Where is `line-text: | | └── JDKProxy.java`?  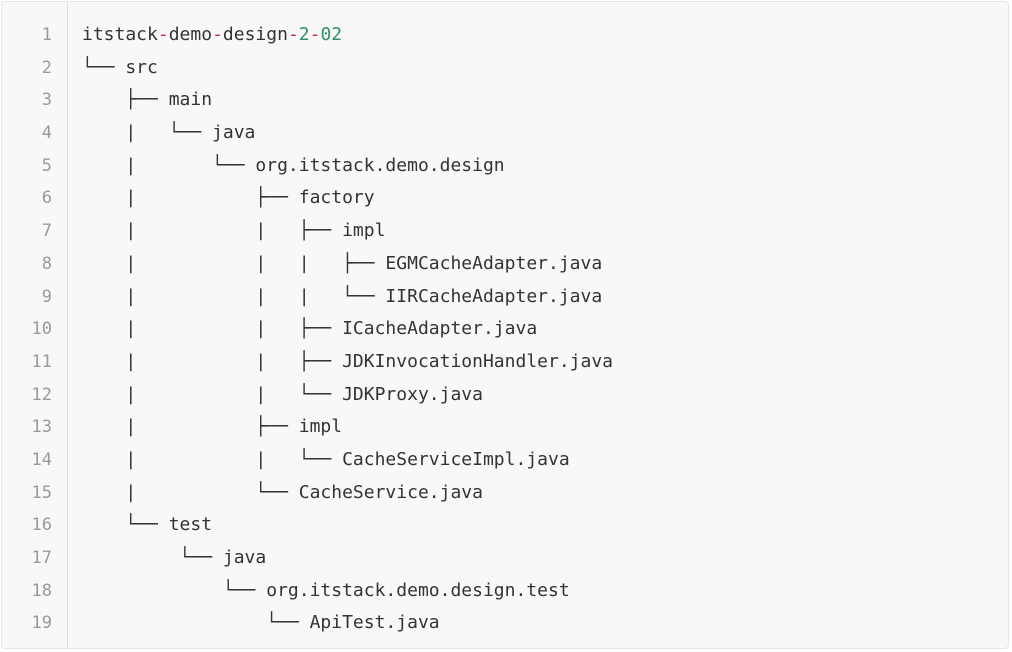 line-text: | | └── JDKProxy.java is located at coordinates (282, 394).